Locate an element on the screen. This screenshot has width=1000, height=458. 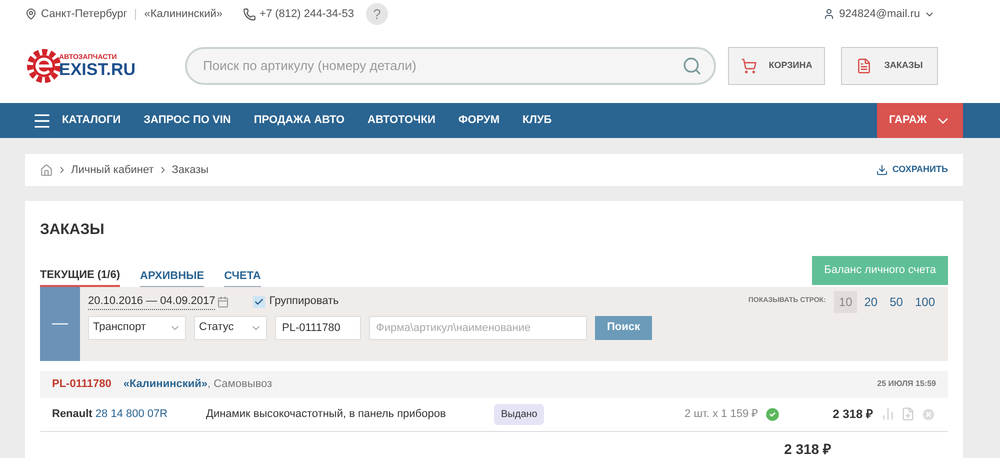
nav-link: КЛУБ is located at coordinates (537, 120).